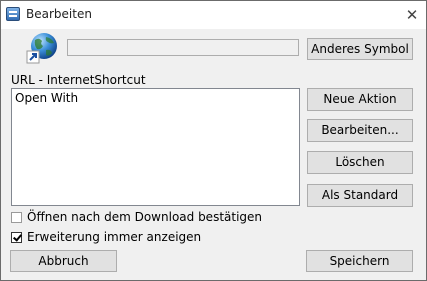  Describe the element at coordinates (359, 261) in the screenshot. I see `save-button: Speichern` at that location.